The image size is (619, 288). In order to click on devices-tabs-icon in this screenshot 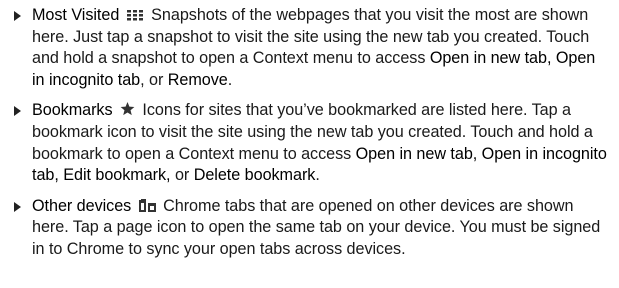, I will do `click(147, 205)`.